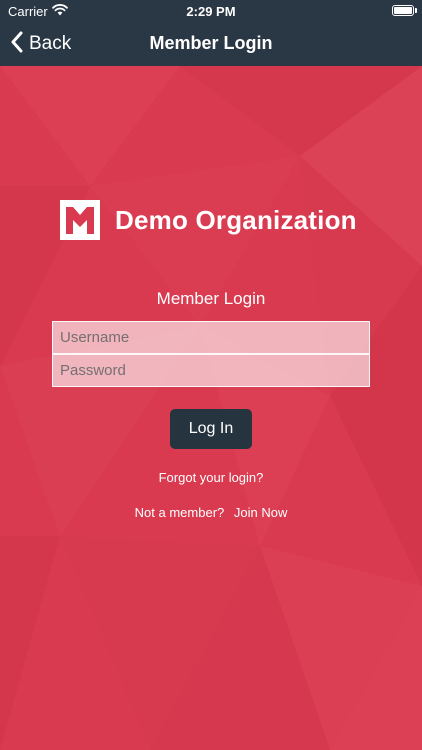  I want to click on forgot-login-link: Forgot your login?, so click(211, 477).